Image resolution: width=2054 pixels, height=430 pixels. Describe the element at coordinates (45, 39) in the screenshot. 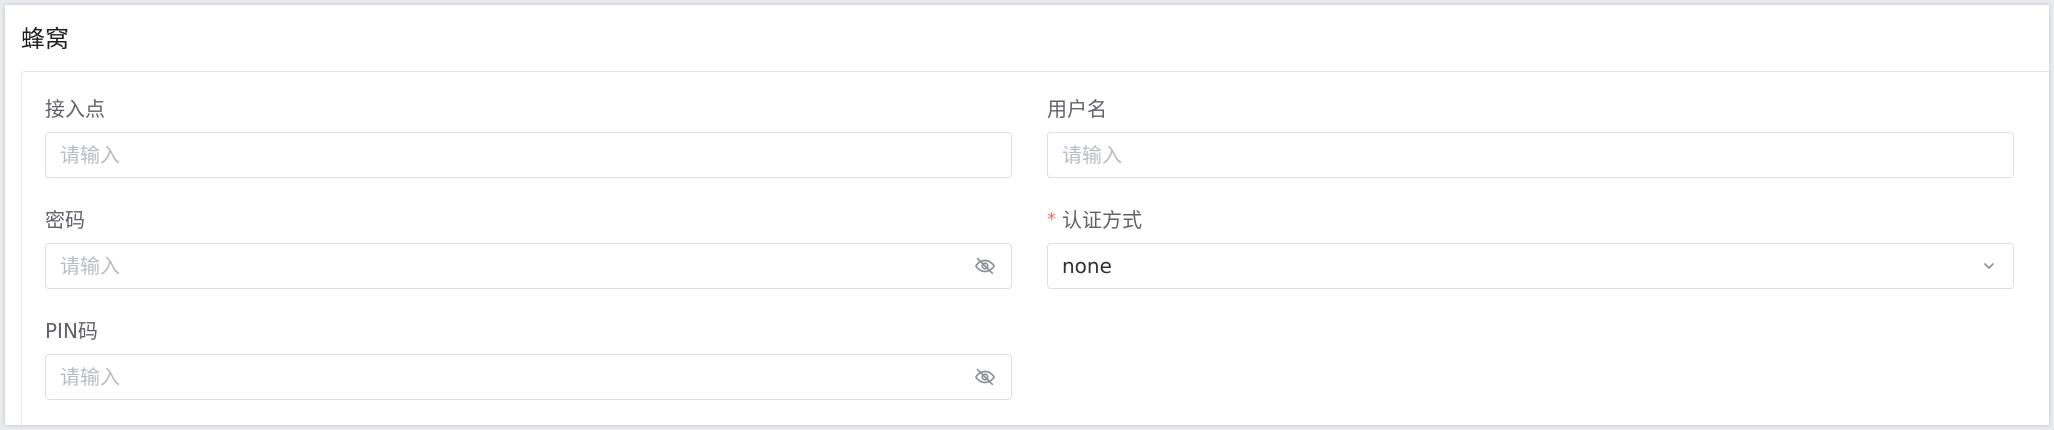

I see `panel-title: 蜂窝` at that location.